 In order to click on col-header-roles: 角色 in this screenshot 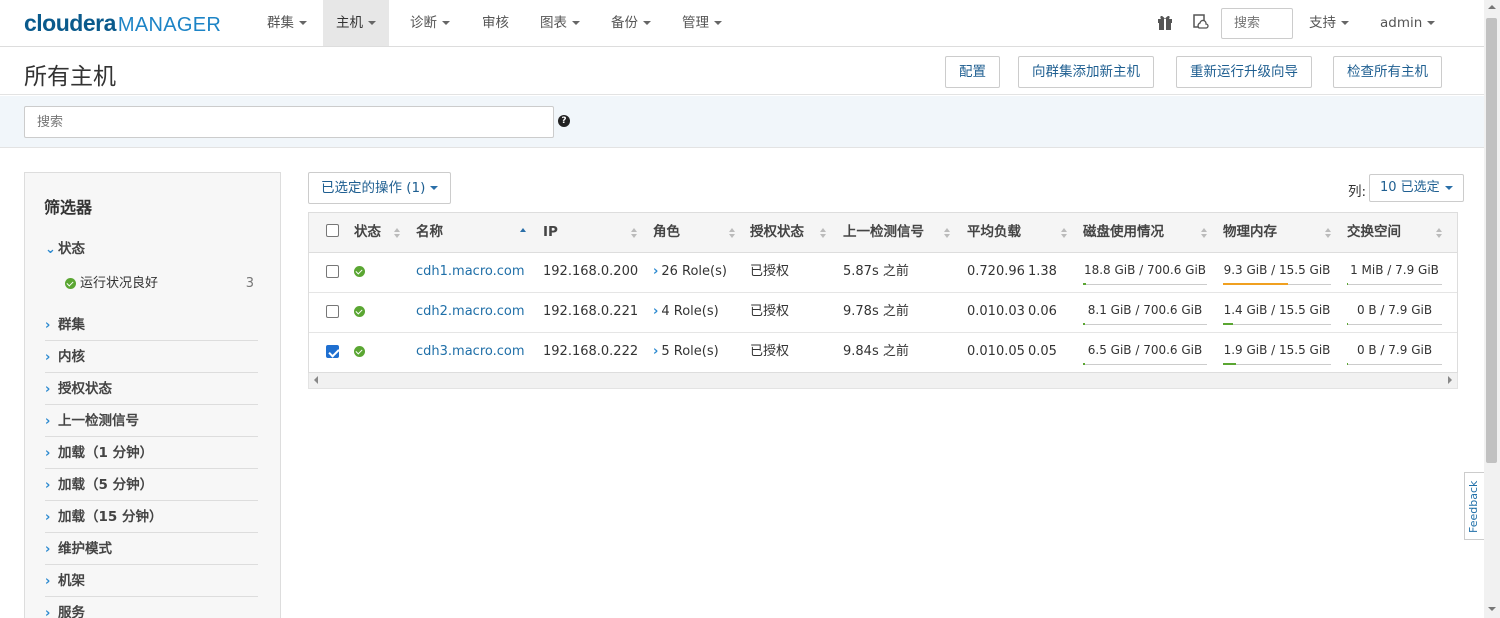, I will do `click(666, 233)`.